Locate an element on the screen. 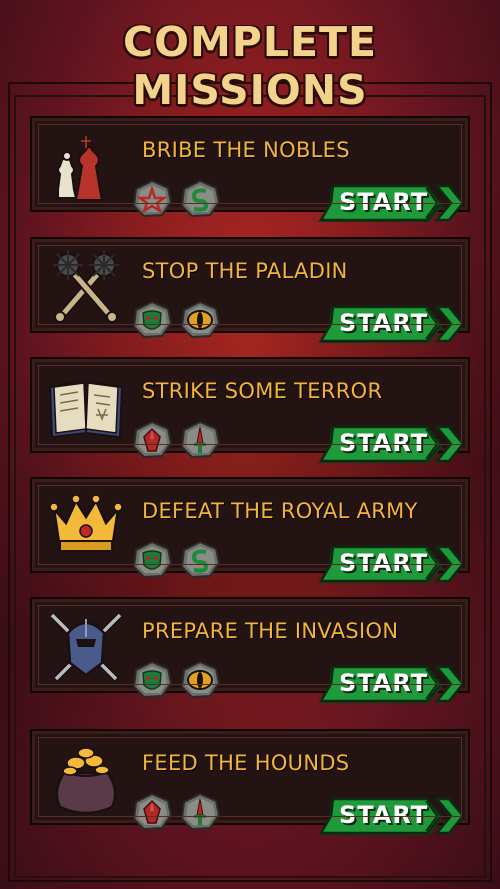 The height and width of the screenshot is (889, 500). gold-crown-icon is located at coordinates (86, 523).